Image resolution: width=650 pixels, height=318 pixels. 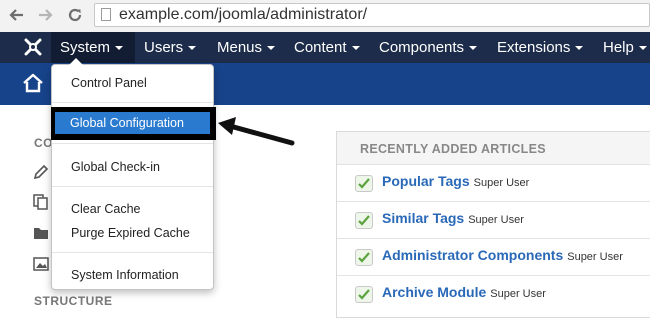 What do you see at coordinates (423, 218) in the screenshot?
I see `article-title: Similar Tags` at bounding box center [423, 218].